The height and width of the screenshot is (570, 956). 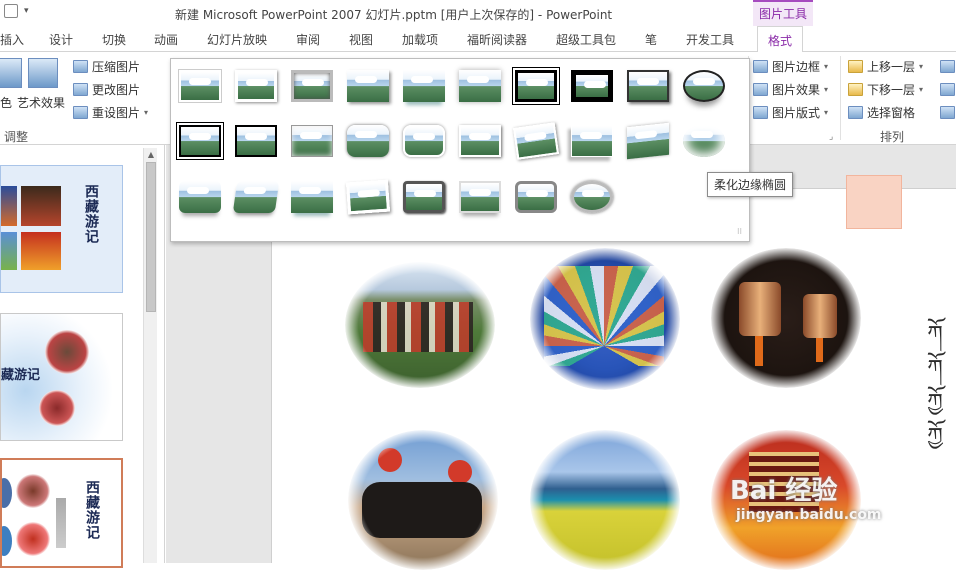 What do you see at coordinates (855, 112) in the screenshot?
I see `selection-pane-icon` at bounding box center [855, 112].